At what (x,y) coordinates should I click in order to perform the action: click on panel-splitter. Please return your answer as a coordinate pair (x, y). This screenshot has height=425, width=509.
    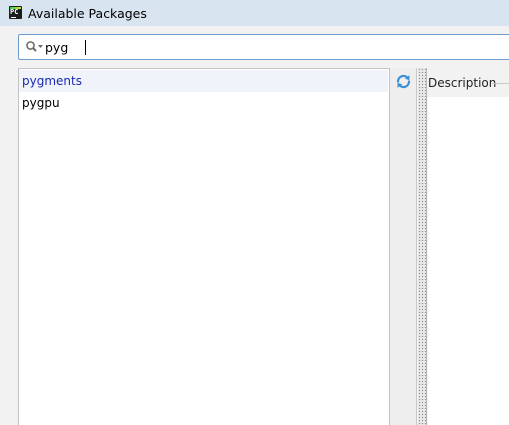
    Looking at the image, I should click on (422, 246).